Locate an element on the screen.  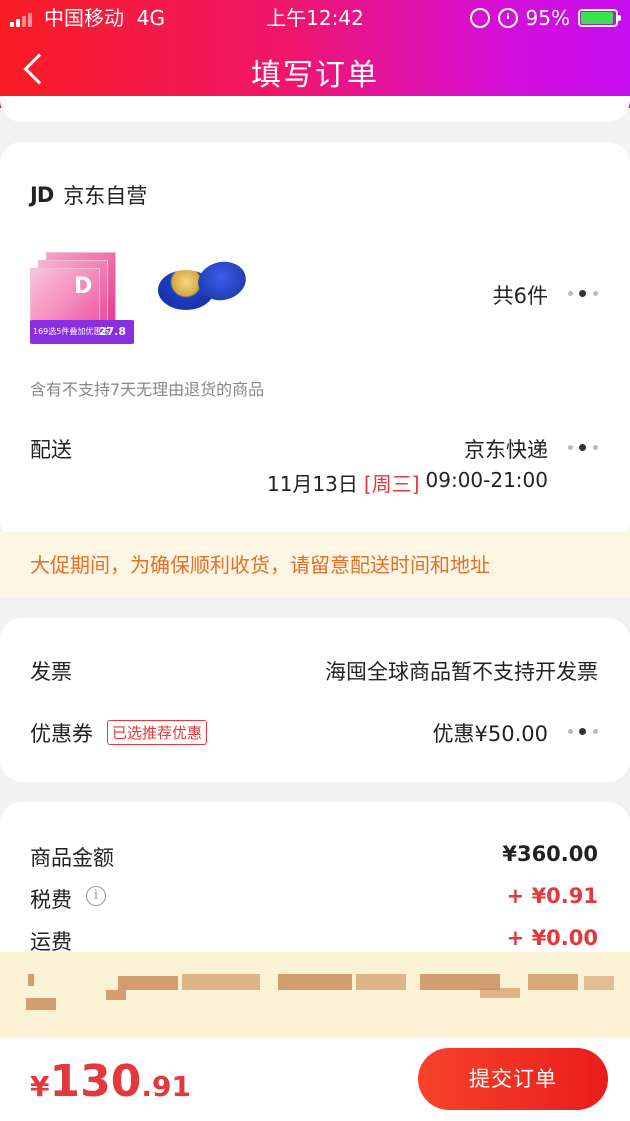
product-thumbnail is located at coordinates (204, 290).